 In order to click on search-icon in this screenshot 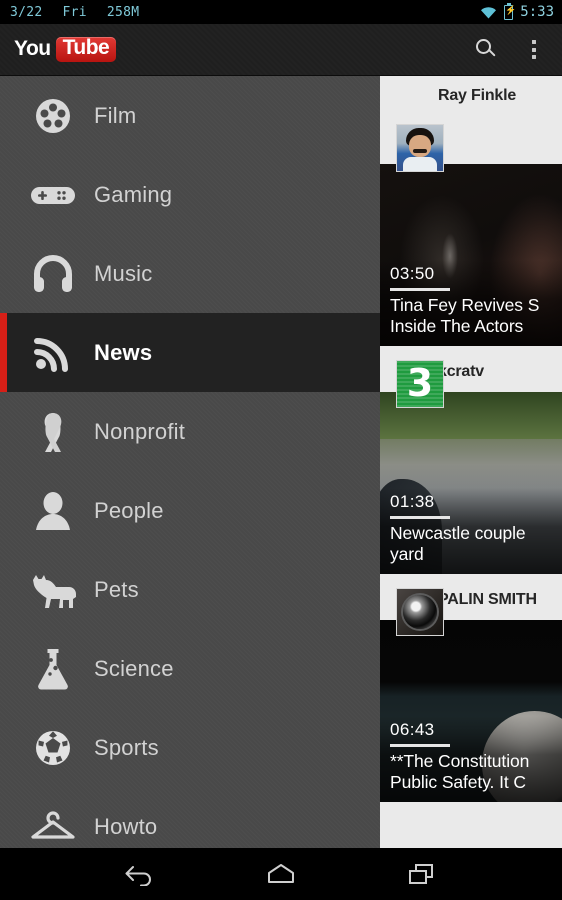, I will do `click(487, 49)`.